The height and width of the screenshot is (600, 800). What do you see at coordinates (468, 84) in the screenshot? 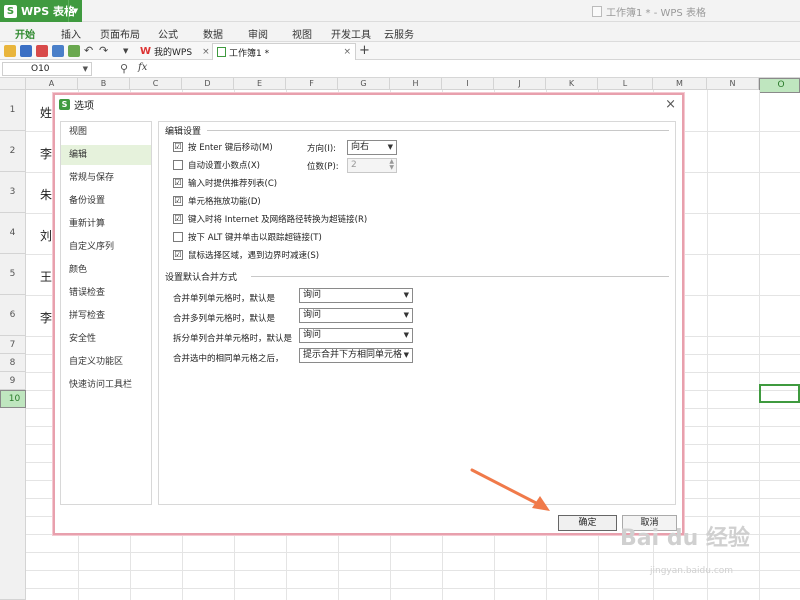
I see `column-header: I` at bounding box center [468, 84].